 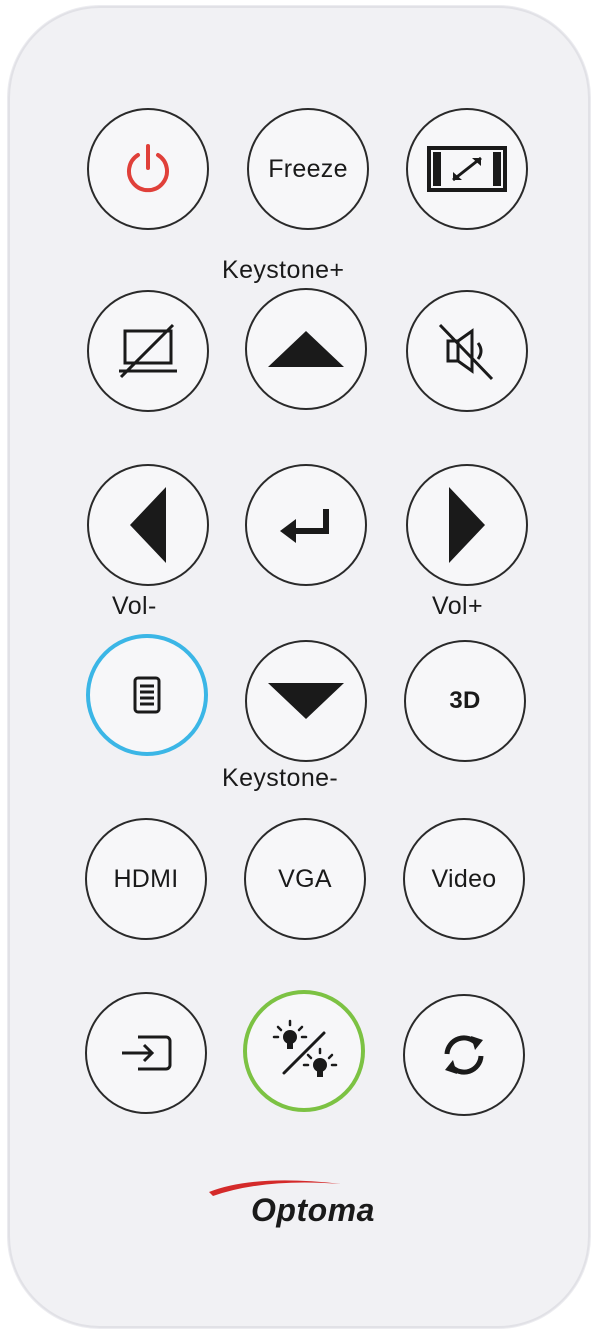 I want to click on mute-button, so click(x=467, y=351).